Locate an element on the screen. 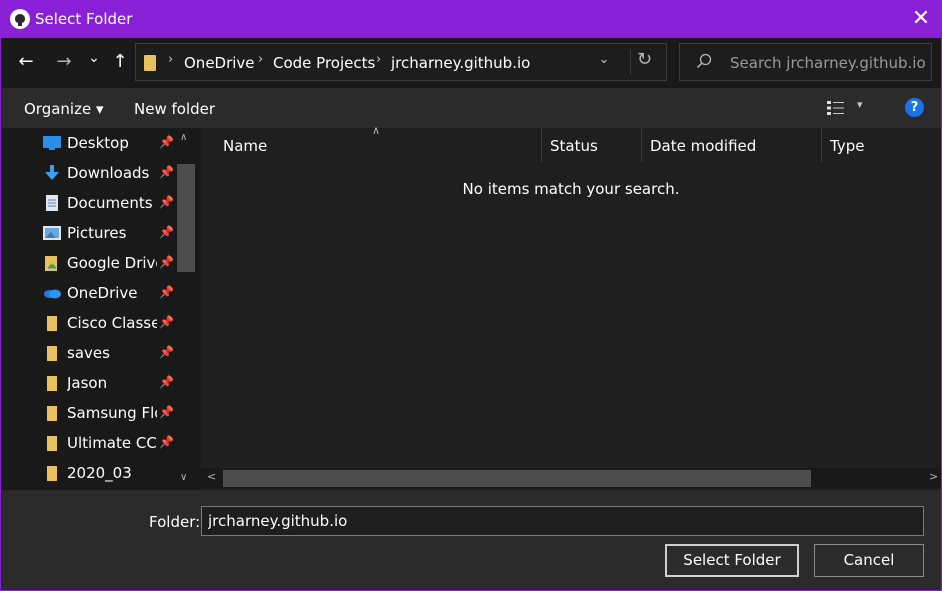  column-header-label: Status is located at coordinates (574, 146).